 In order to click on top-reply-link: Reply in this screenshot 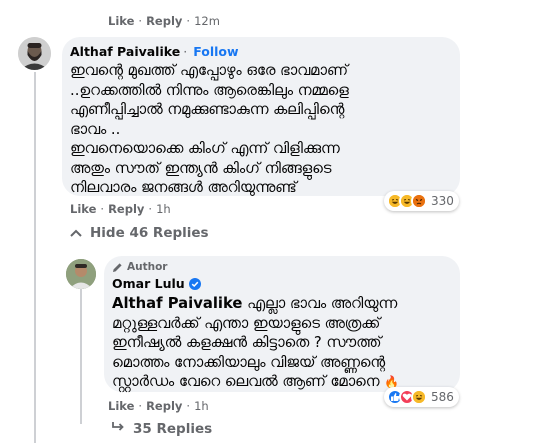, I will do `click(164, 21)`.